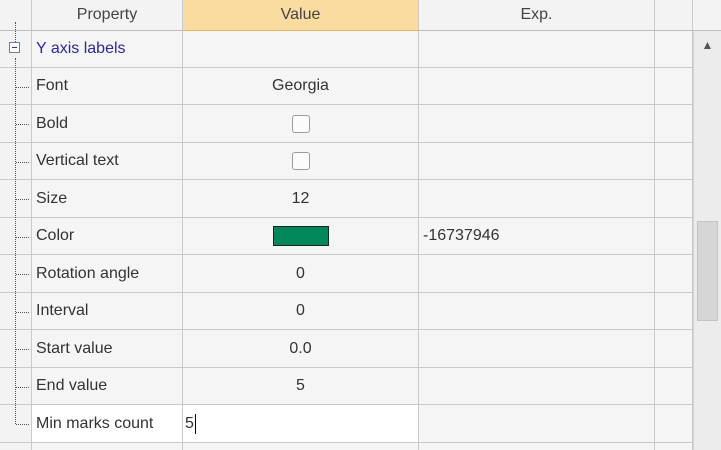  What do you see at coordinates (537, 161) in the screenshot?
I see `property-exp-vertical-text` at bounding box center [537, 161].